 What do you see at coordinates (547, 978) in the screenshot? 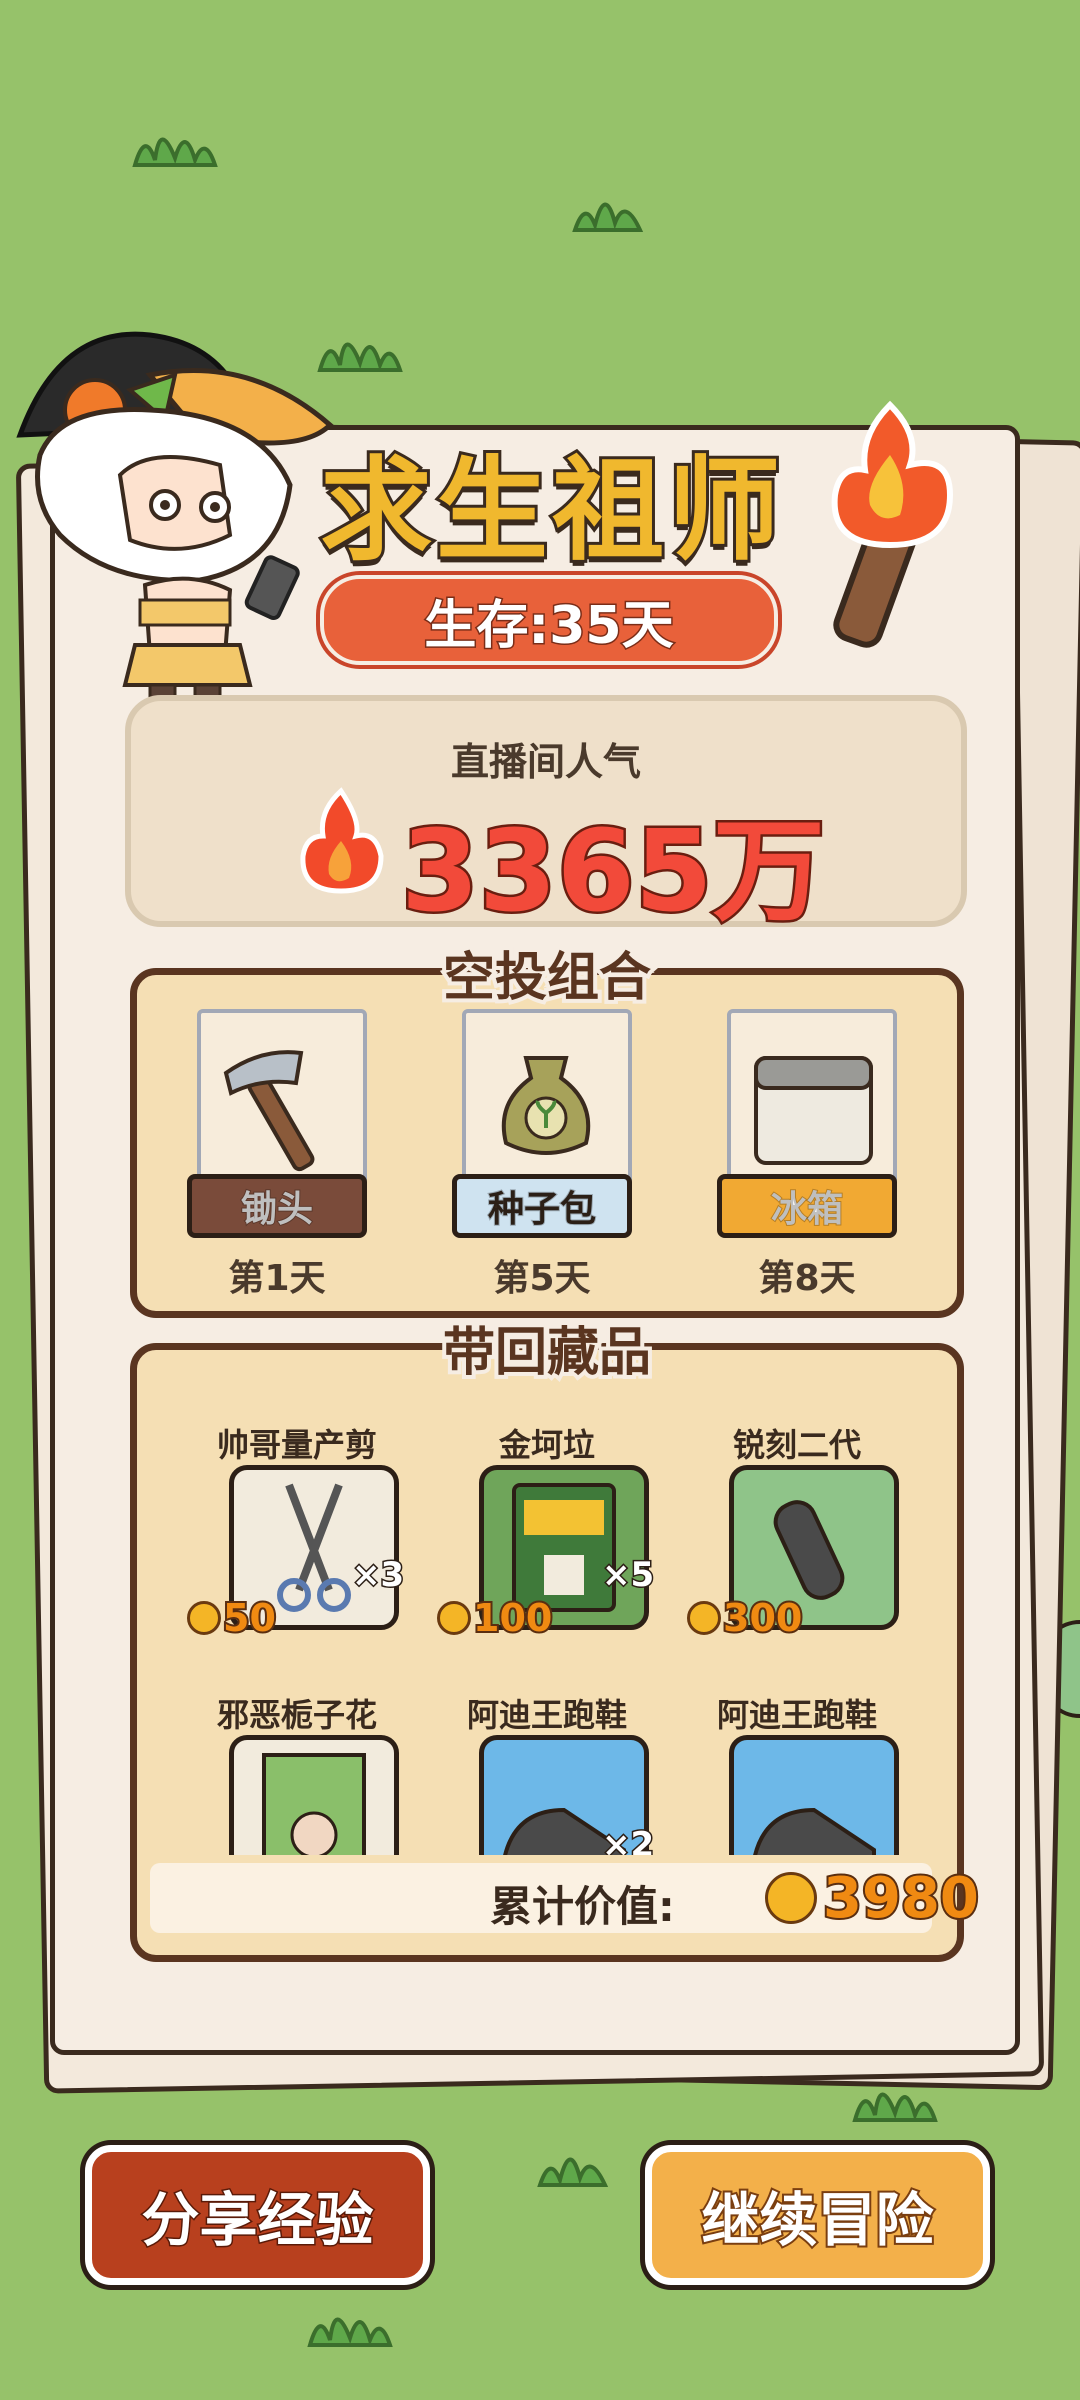
I see `airdrop-title: 空投组合` at bounding box center [547, 978].